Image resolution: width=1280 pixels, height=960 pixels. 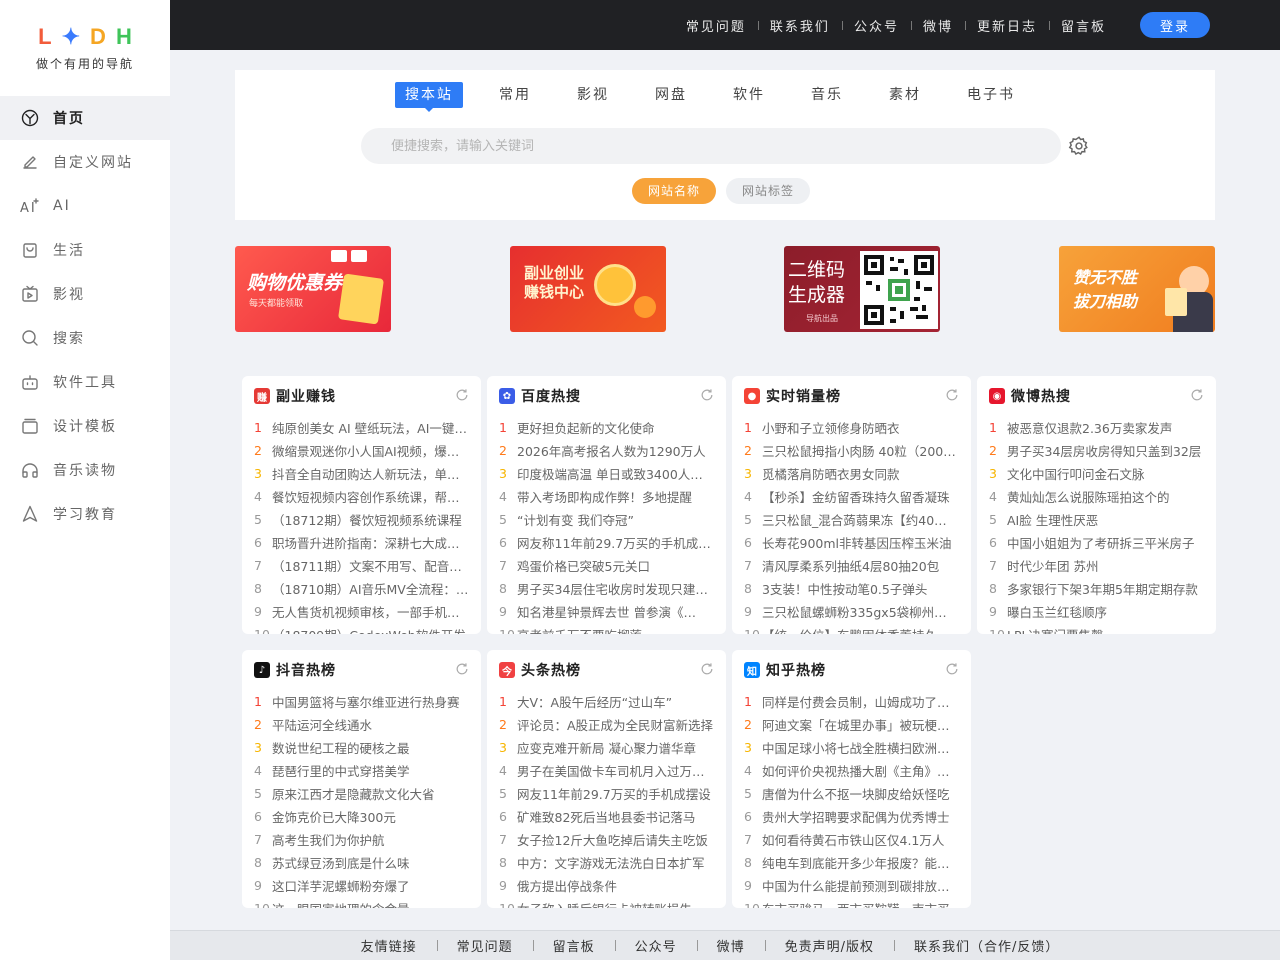 What do you see at coordinates (85, 250) in the screenshot?
I see `sidebar-item-3: 生活` at bounding box center [85, 250].